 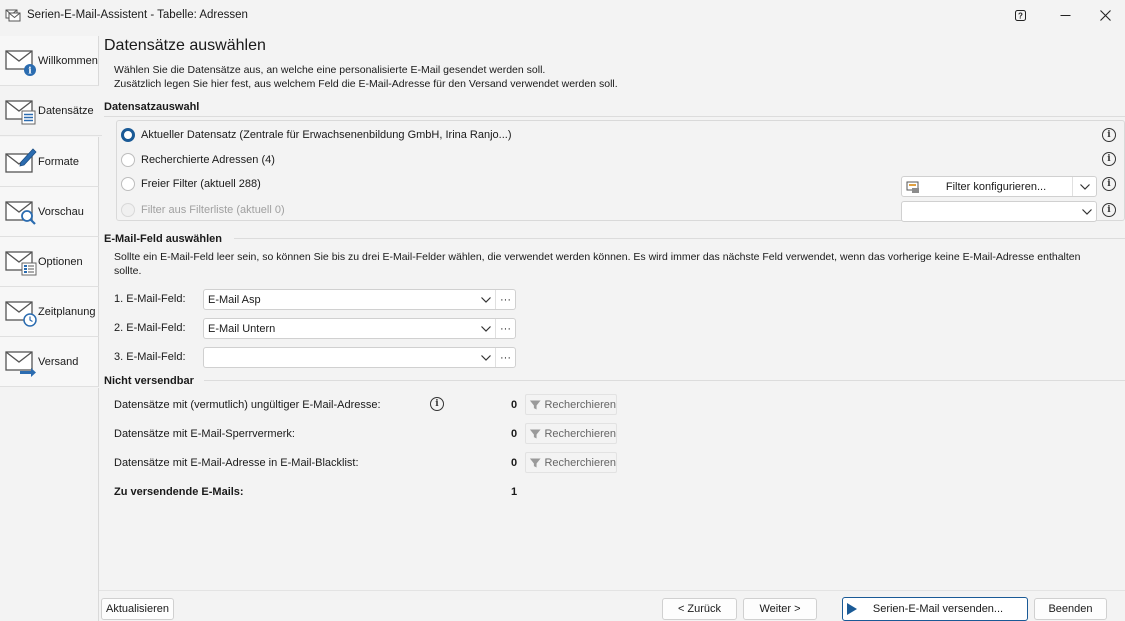 What do you see at coordinates (150, 357) in the screenshot?
I see `email-field-3-label: 3. E-Mail-Feld:` at bounding box center [150, 357].